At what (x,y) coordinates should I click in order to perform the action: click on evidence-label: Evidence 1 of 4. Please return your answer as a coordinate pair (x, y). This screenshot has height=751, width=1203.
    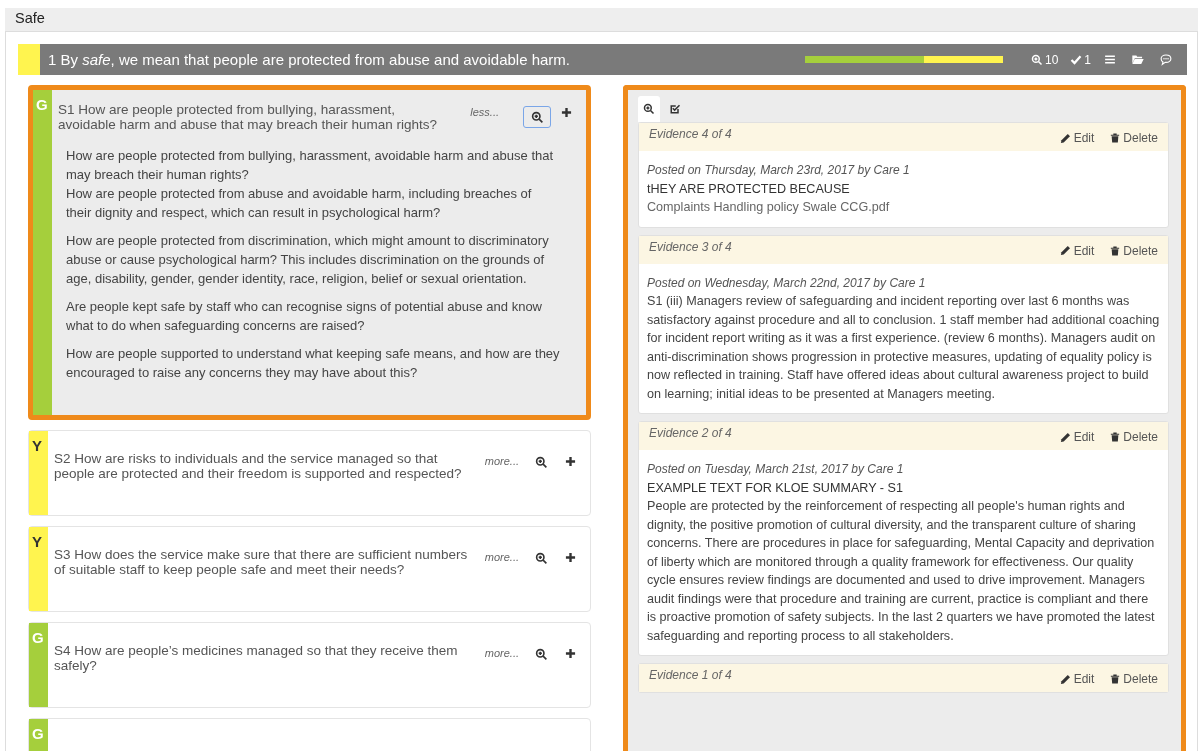
    Looking at the image, I should click on (691, 675).